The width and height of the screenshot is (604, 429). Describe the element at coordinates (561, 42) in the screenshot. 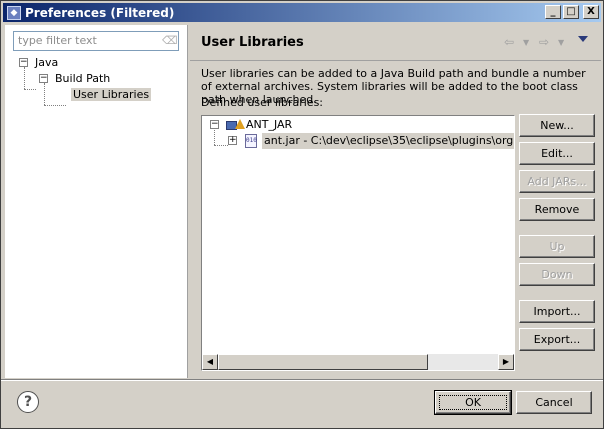

I see `forward-dropdown-icon: ▼` at that location.